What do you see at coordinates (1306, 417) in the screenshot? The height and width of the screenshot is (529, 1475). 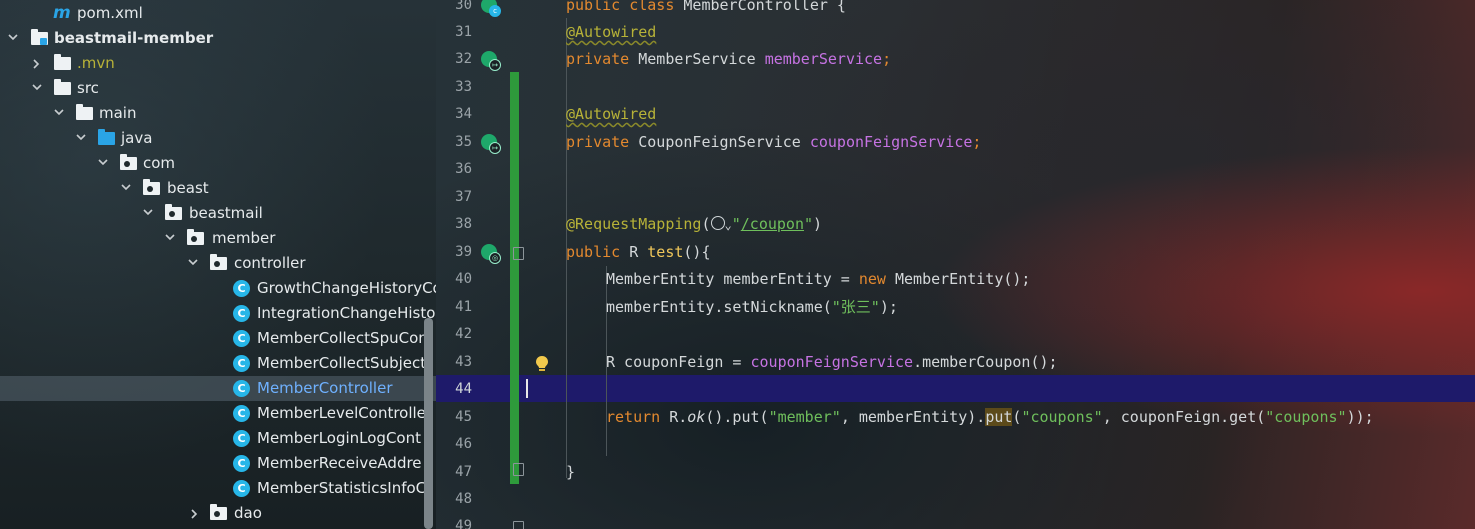 I see `string-literal: "coupons"` at bounding box center [1306, 417].